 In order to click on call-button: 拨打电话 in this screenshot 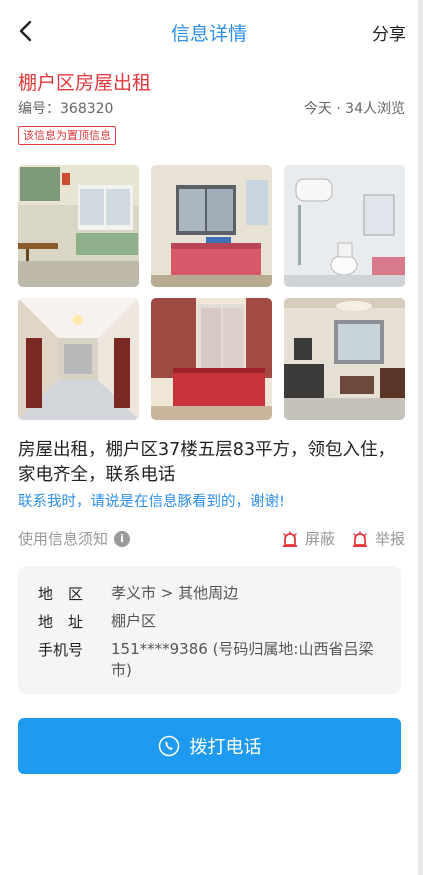, I will do `click(209, 746)`.